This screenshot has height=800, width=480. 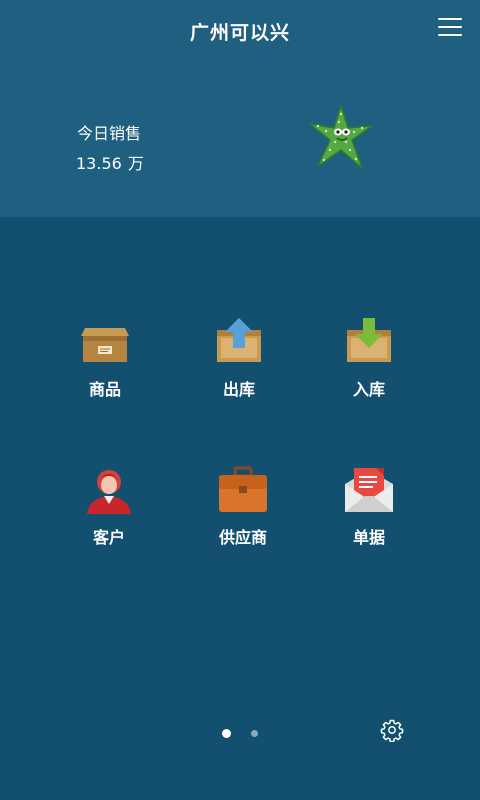 What do you see at coordinates (109, 133) in the screenshot?
I see `today-sales-label: 今日销售` at bounding box center [109, 133].